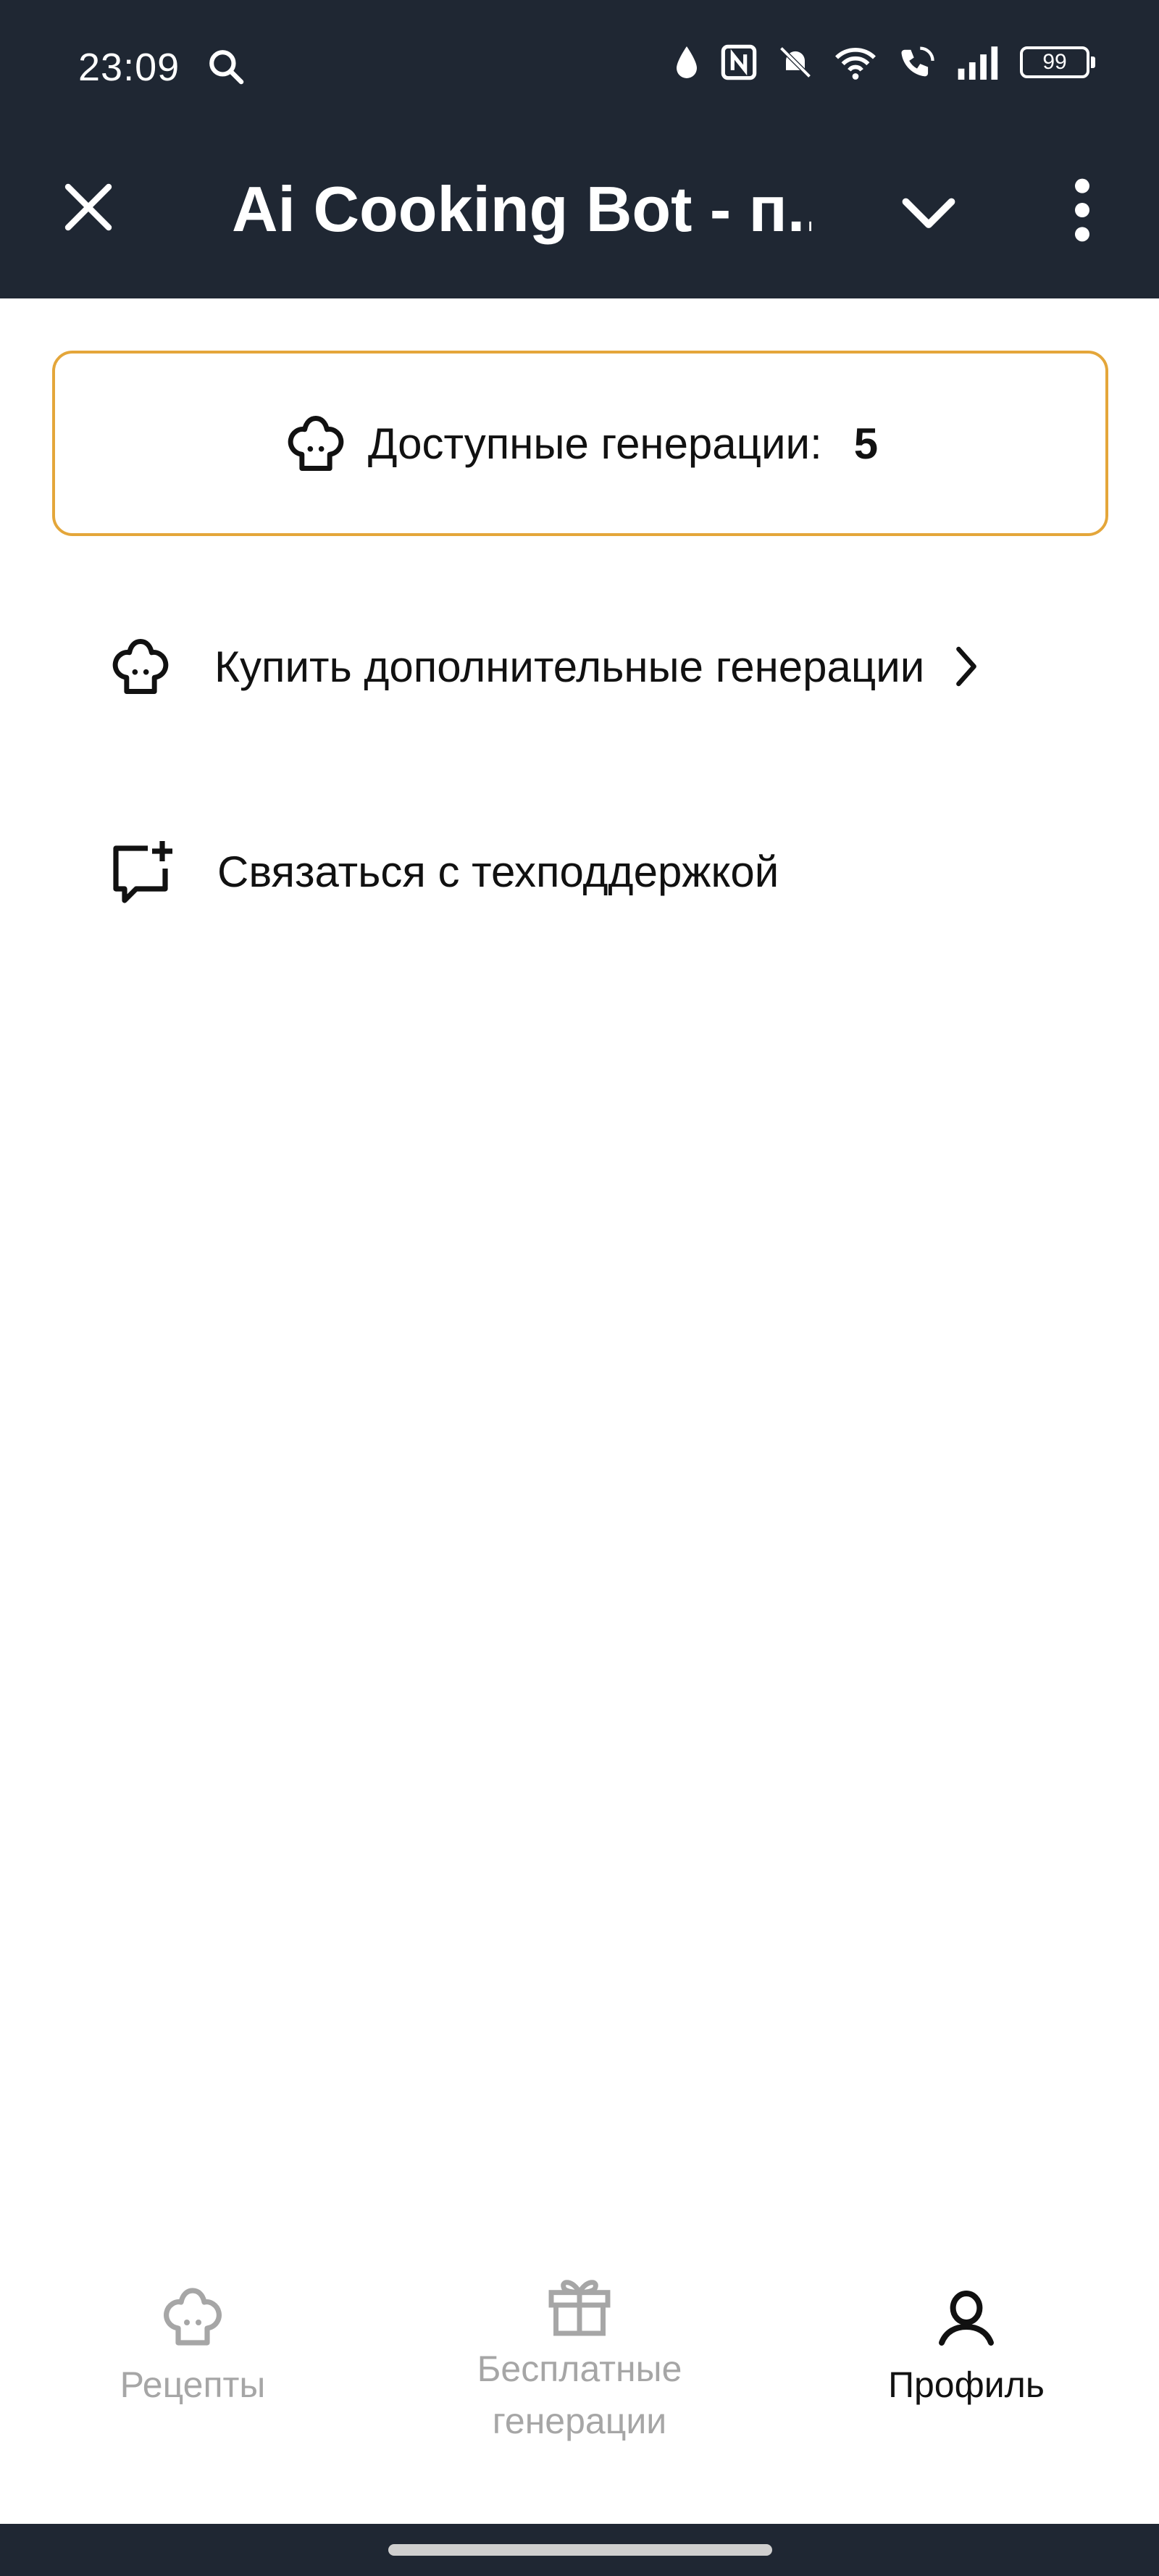 The image size is (1159, 2576). I want to click on home-indicator, so click(580, 2550).